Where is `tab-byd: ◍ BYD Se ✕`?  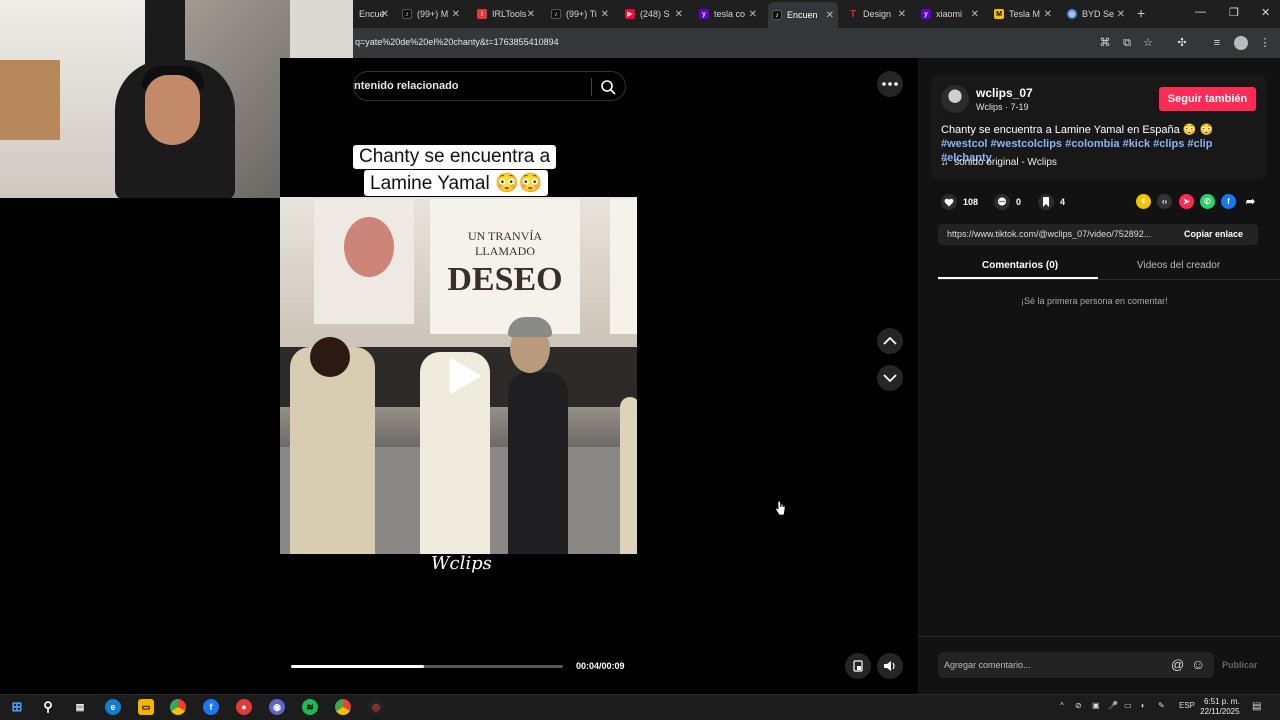
tab-byd: ◍ BYD Se ✕ is located at coordinates (1096, 14).